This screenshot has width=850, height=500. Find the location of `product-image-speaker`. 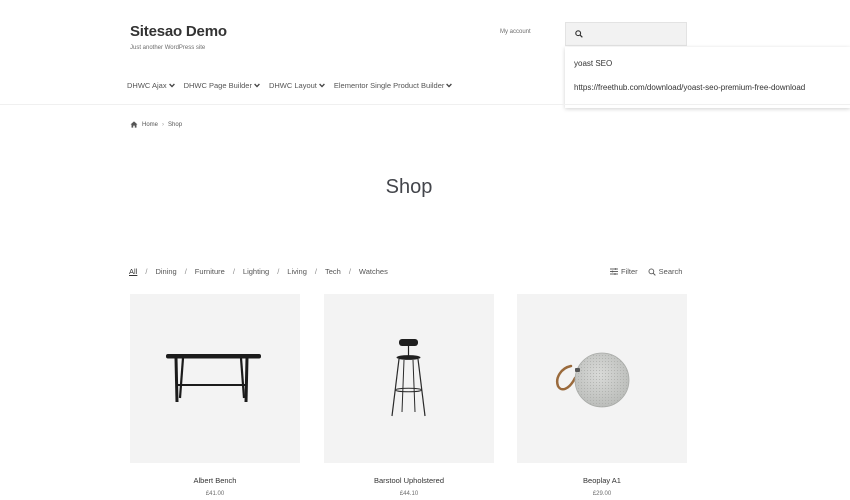

product-image-speaker is located at coordinates (602, 378).